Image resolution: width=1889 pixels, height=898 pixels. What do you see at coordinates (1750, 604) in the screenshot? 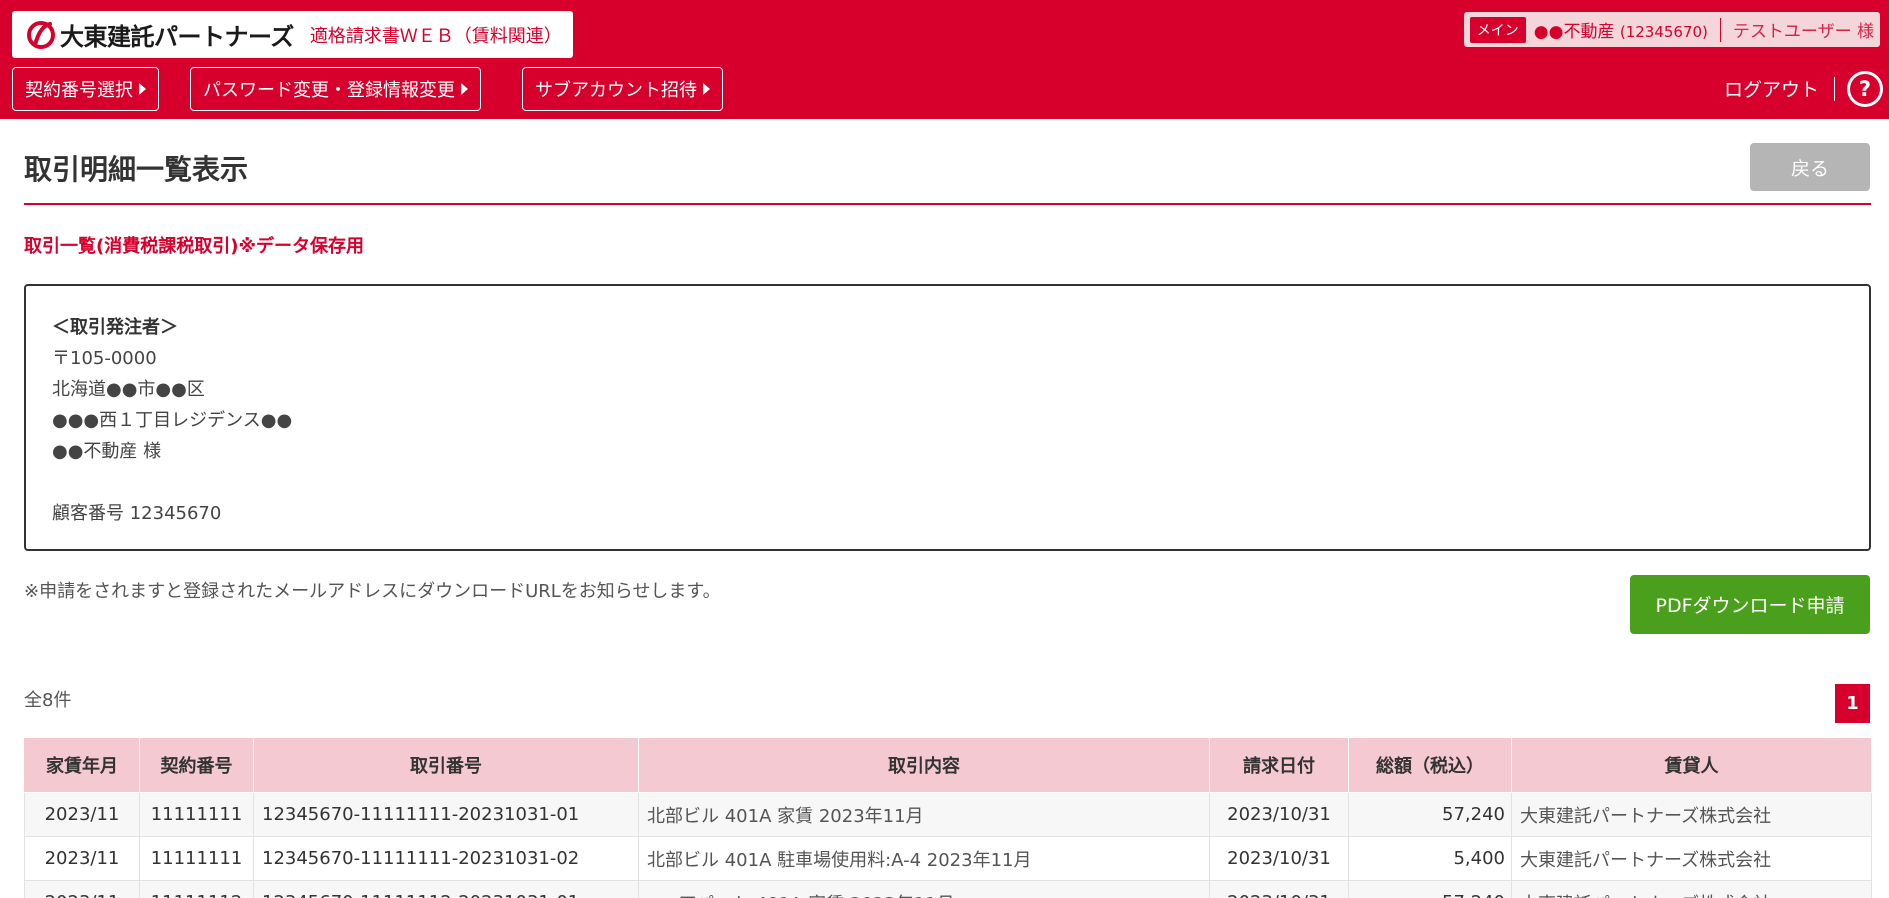
I see `pdf-download-button: PDFダウンロード申請` at bounding box center [1750, 604].